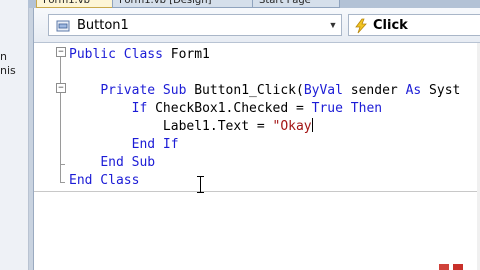 The image size is (480, 270). What do you see at coordinates (14, 135) in the screenshot?
I see `solution-explorer-edge: n nis` at bounding box center [14, 135].